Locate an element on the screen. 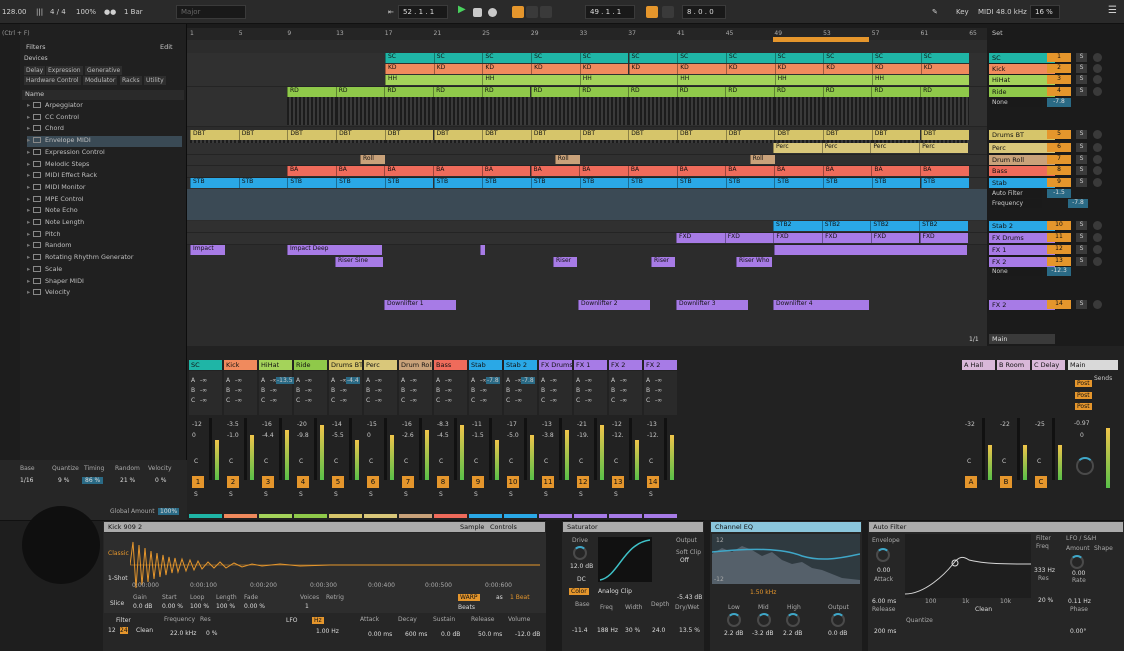 The height and width of the screenshot is (651, 1124). lfo-amount-value: 0.00 is located at coordinates (1078, 573).